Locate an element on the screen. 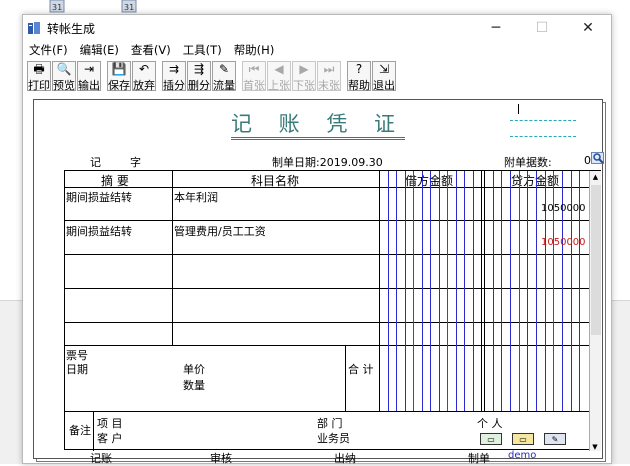 The image size is (630, 466). remarks-label: 备注 is located at coordinates (80, 430).